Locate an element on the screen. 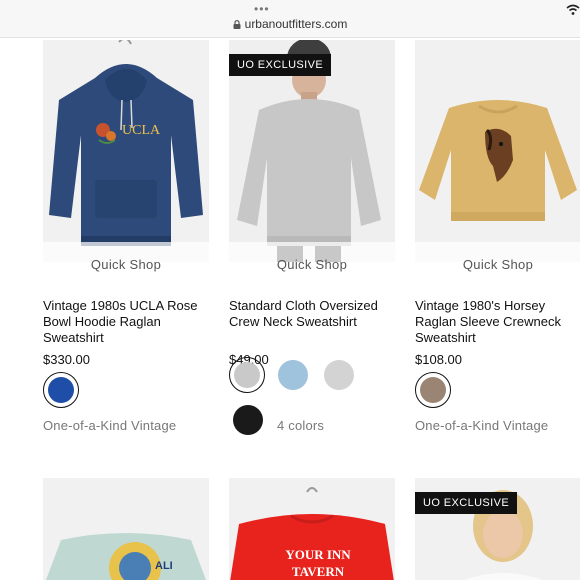  product-image: UO EXCLUSIVE is located at coordinates (312, 151).